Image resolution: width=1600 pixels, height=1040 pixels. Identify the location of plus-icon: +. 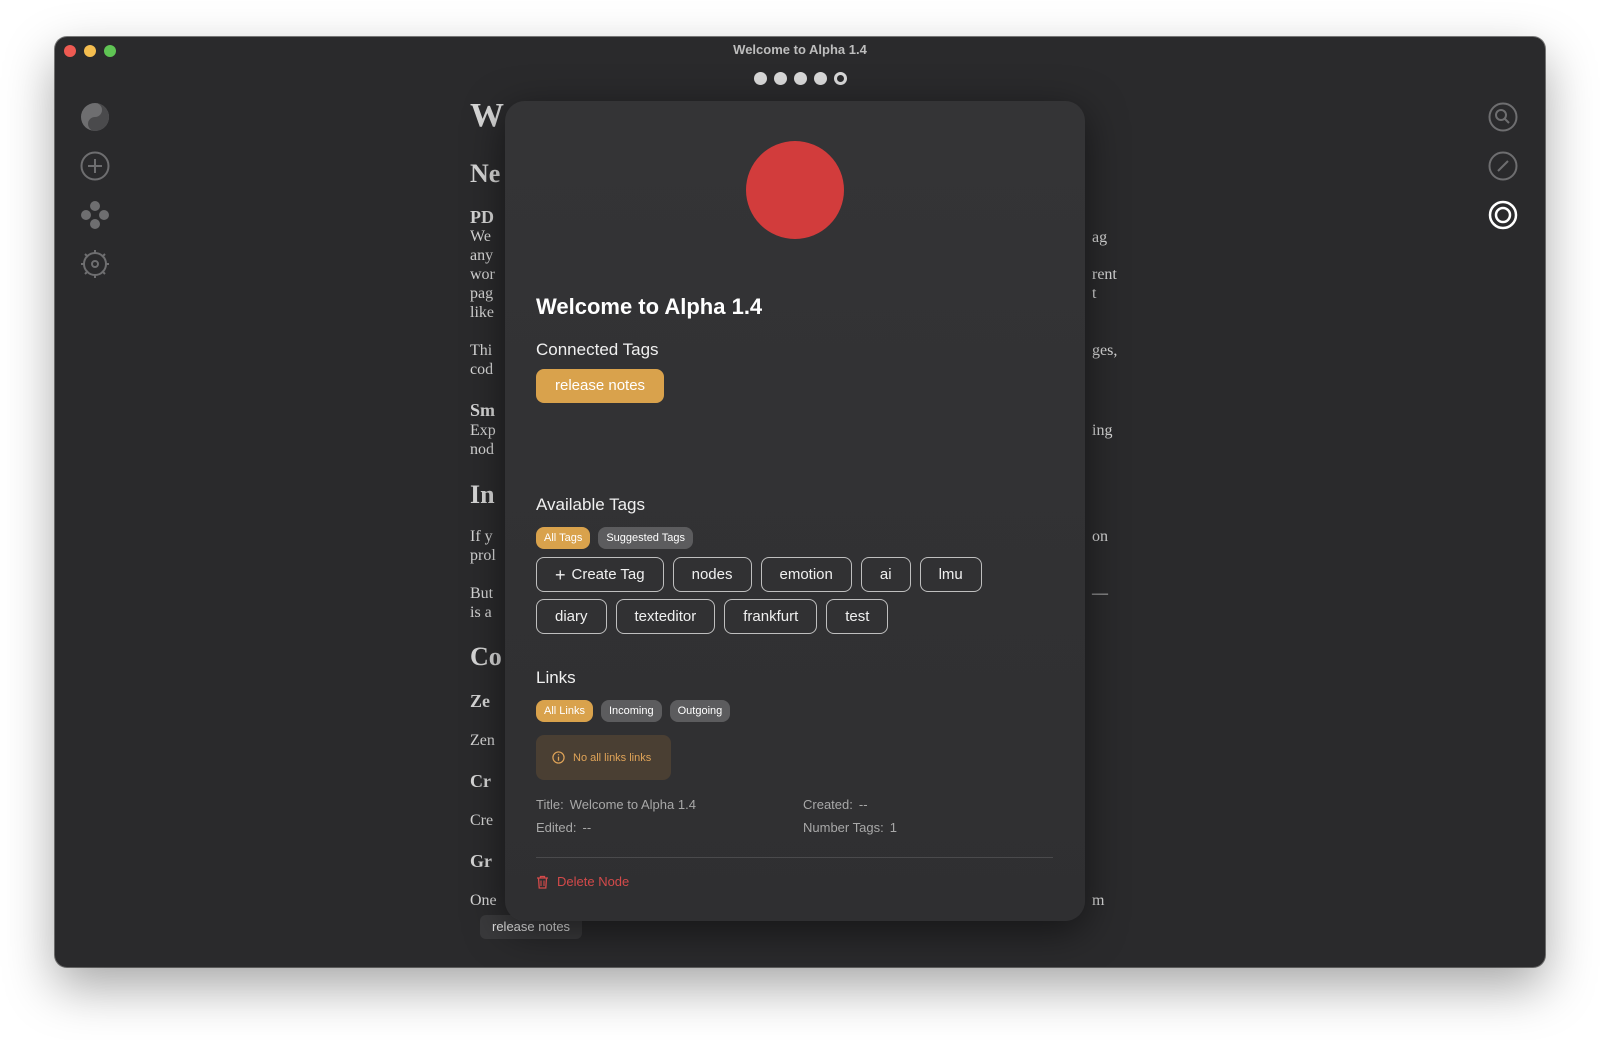
(560, 574).